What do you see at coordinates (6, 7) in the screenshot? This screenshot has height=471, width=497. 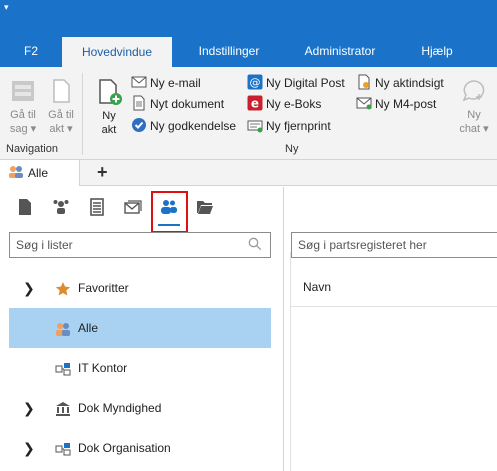 I see `quick-access-chevron-icon: ▾` at bounding box center [6, 7].